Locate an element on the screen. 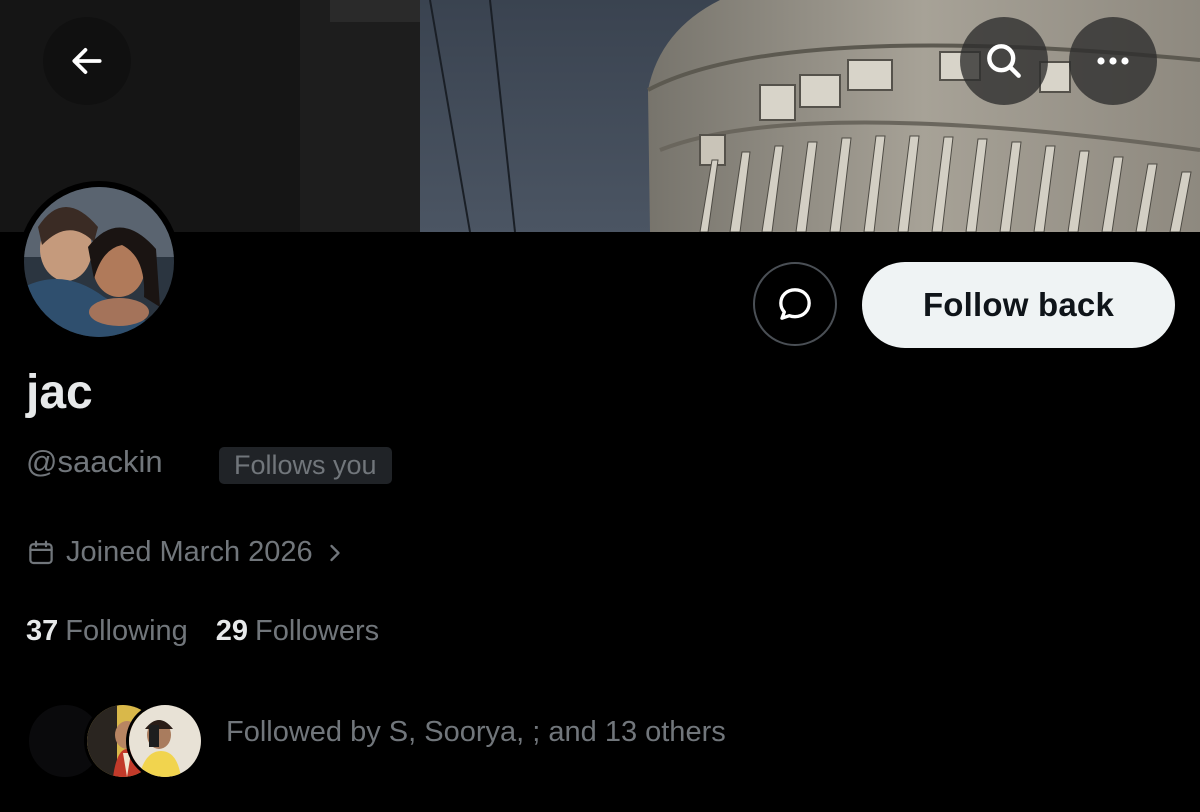  profile-avatar is located at coordinates (99, 262).